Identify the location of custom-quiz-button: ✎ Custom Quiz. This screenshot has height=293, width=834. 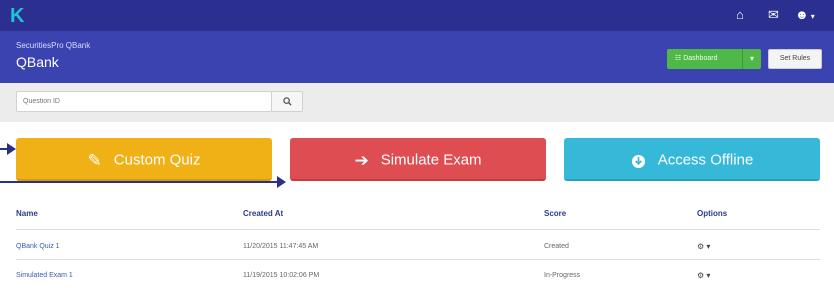
(144, 159).